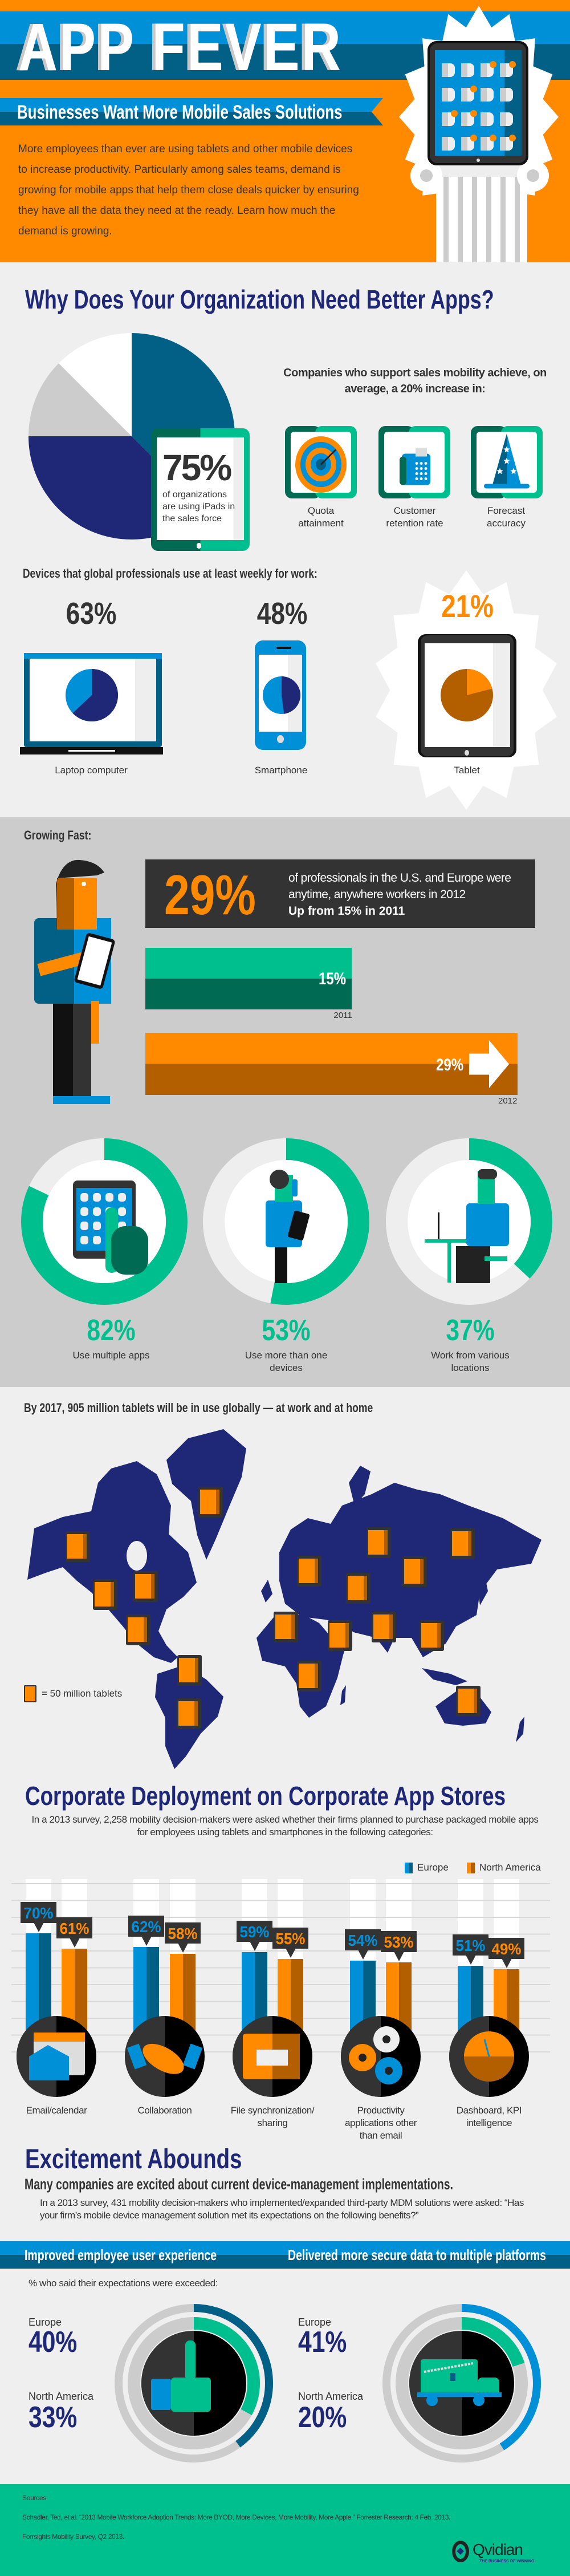 This screenshot has height=2576, width=570. Describe the element at coordinates (488, 2386) in the screenshot. I see `truck-cab` at that location.